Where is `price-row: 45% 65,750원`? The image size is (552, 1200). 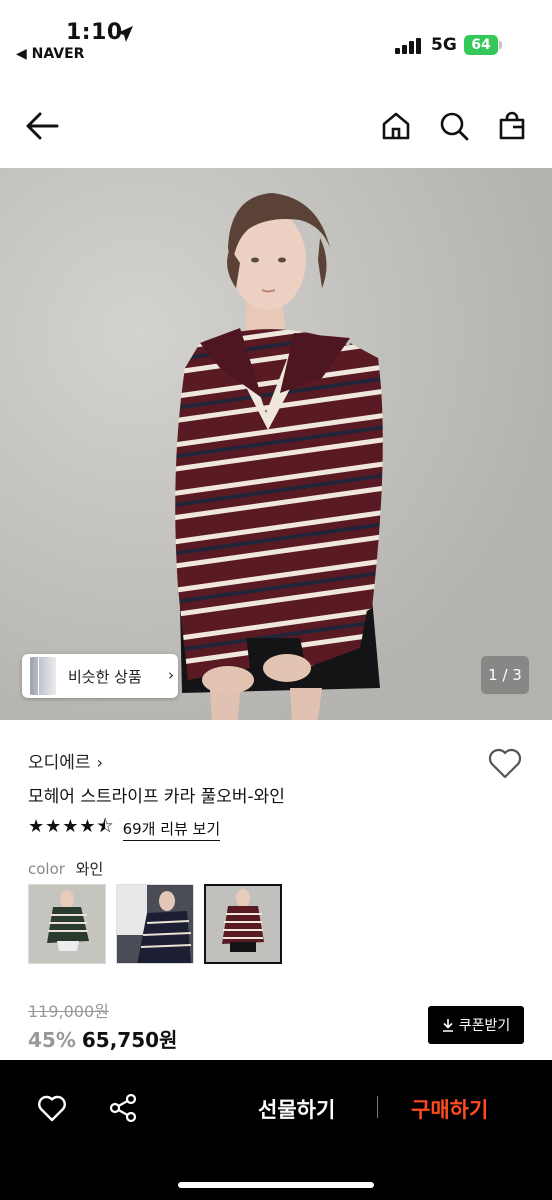
price-row: 45% 65,750원 is located at coordinates (102, 1038).